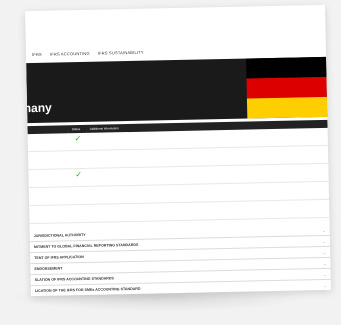 The height and width of the screenshot is (325, 341). What do you see at coordinates (287, 107) in the screenshot?
I see `flag-stripe-gold` at bounding box center [287, 107].